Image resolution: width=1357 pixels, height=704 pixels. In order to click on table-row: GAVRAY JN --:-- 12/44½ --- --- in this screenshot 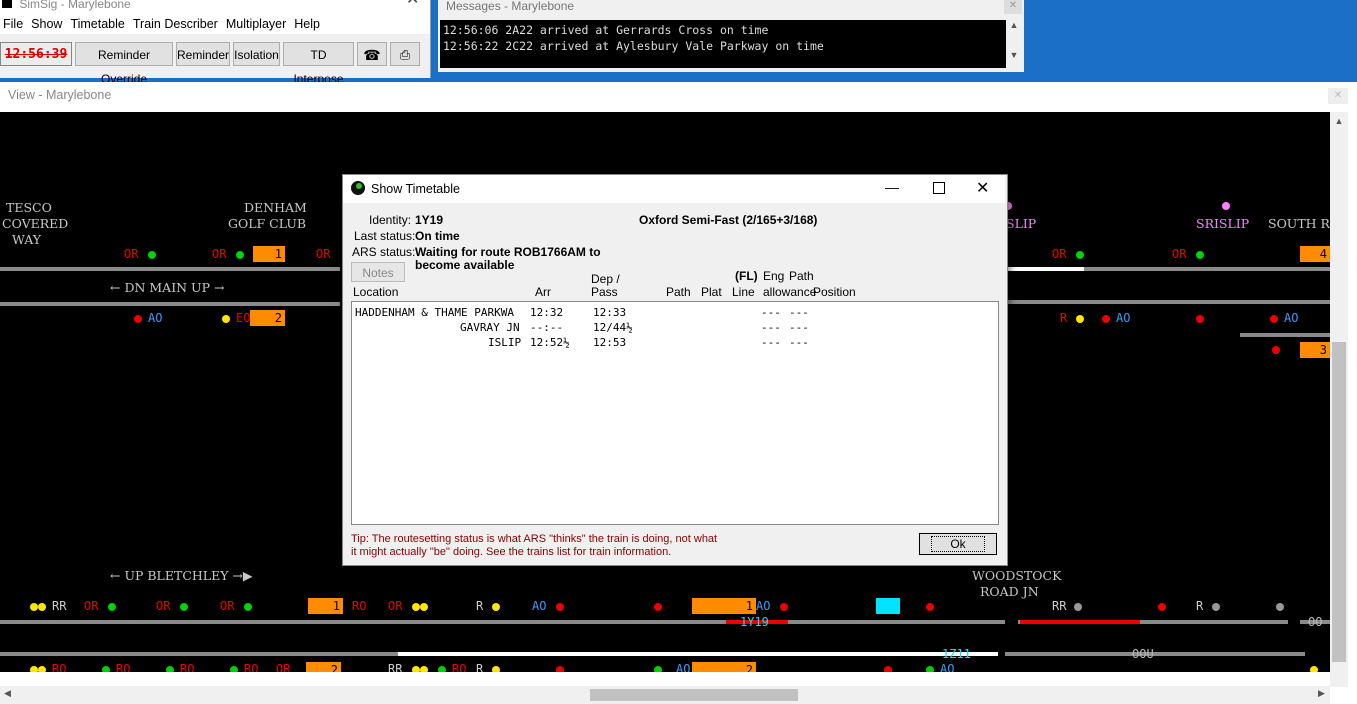, I will do `click(672, 328)`.